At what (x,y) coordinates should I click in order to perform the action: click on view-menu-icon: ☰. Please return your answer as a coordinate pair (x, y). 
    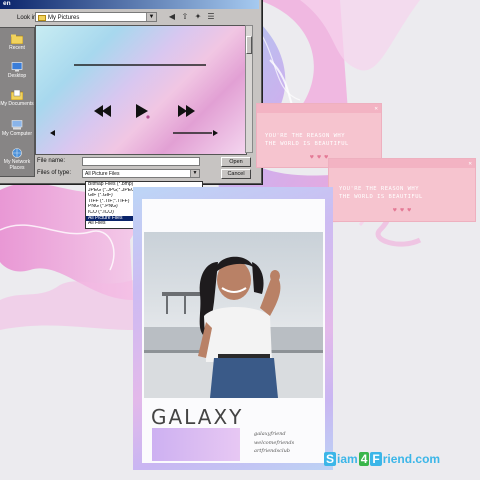
    Looking at the image, I should click on (211, 17).